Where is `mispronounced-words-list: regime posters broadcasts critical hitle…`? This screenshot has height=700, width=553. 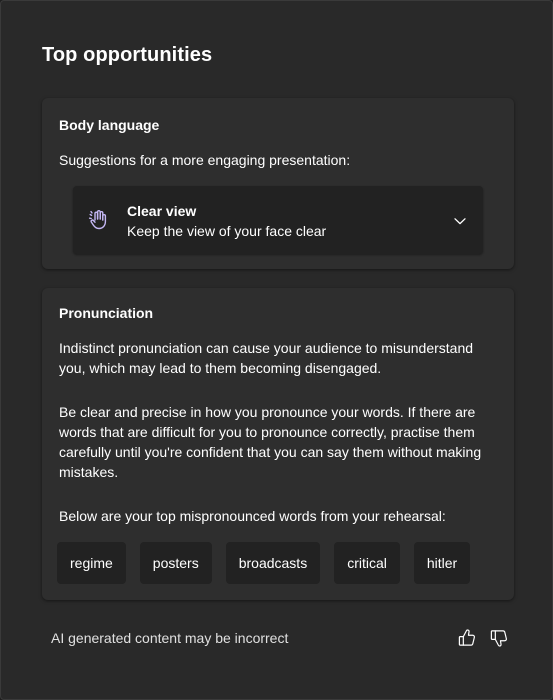 mispronounced-words-list: regime posters broadcasts critical hitle… is located at coordinates (264, 563).